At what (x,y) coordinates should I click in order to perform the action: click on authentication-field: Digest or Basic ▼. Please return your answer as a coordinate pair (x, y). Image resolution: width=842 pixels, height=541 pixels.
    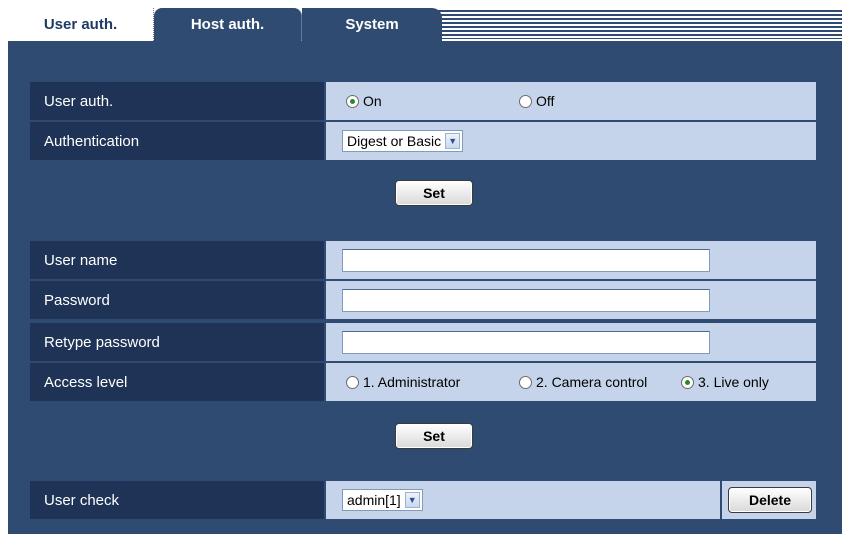
    Looking at the image, I should click on (571, 141).